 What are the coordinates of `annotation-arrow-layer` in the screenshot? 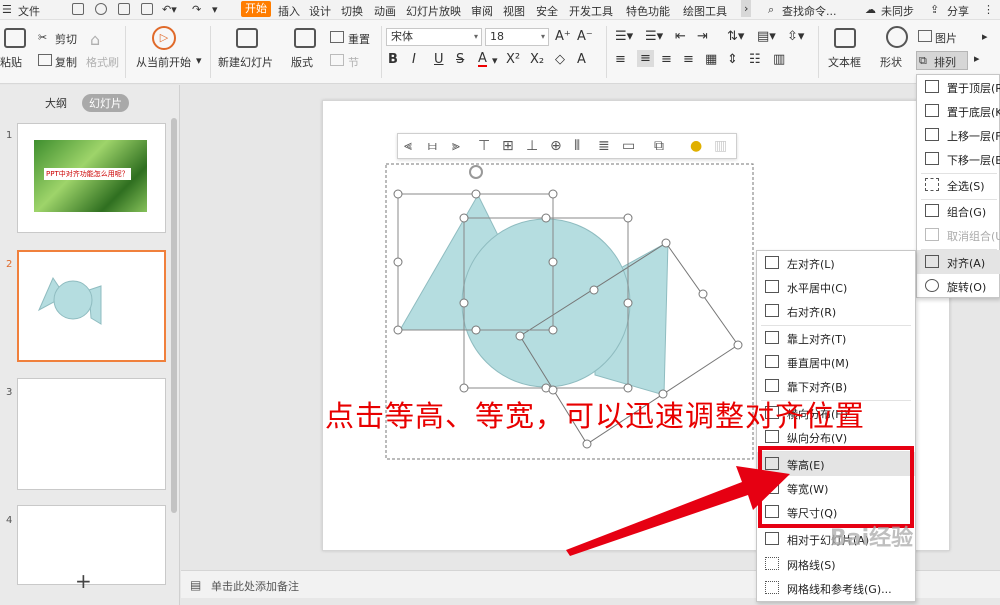 It's located at (678, 511).